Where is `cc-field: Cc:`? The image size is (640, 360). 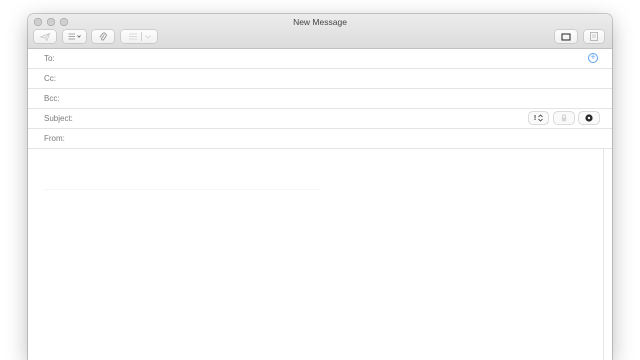
cc-field: Cc: is located at coordinates (320, 79).